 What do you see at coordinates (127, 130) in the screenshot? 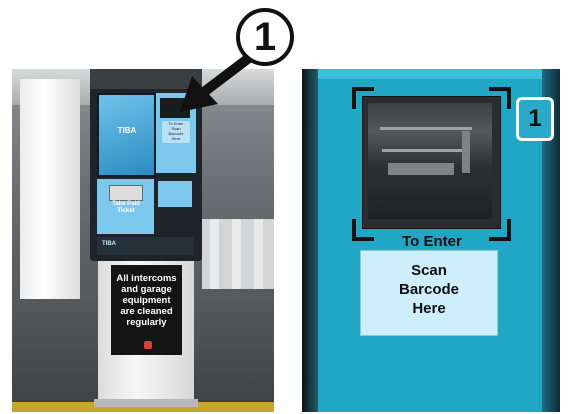
I see `screen-logo-text: TIBA` at bounding box center [127, 130].